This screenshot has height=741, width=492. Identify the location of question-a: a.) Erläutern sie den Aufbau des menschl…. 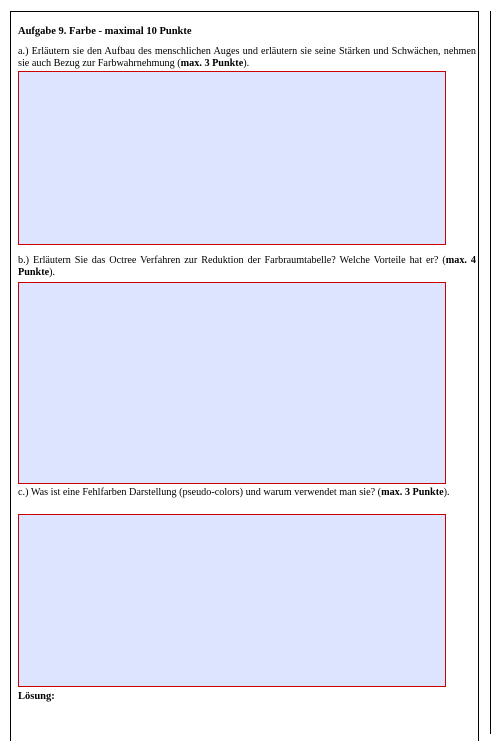
(247, 58).